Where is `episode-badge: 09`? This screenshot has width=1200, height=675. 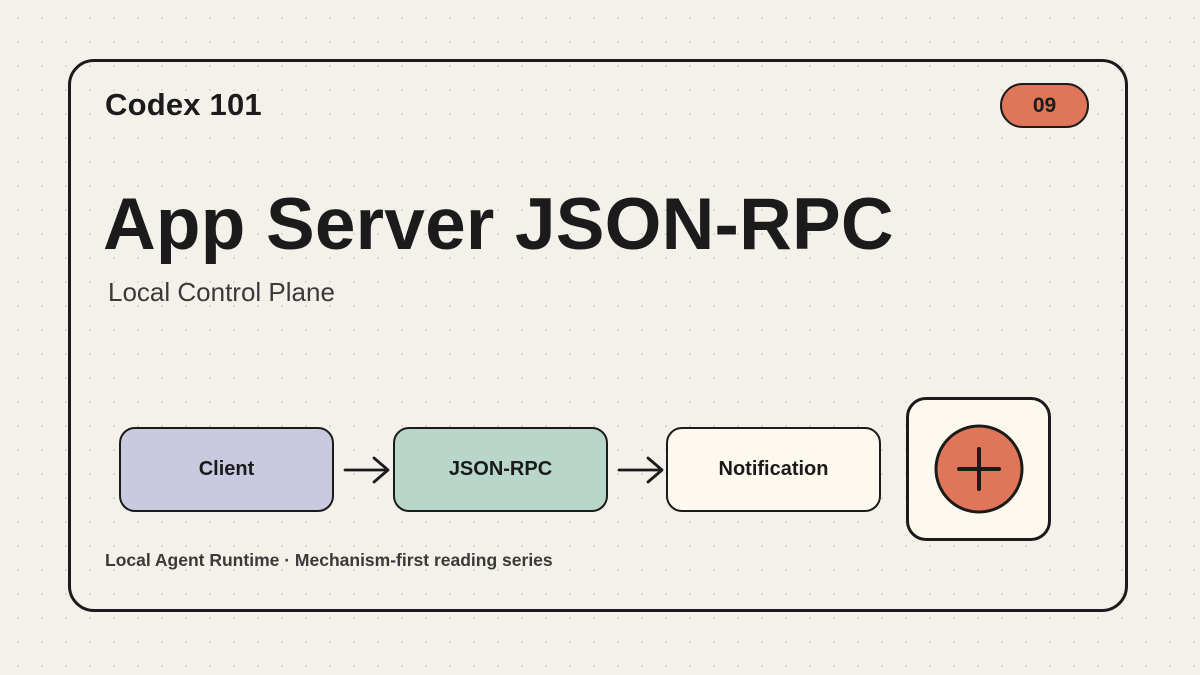
episode-badge: 09 is located at coordinates (1044, 105).